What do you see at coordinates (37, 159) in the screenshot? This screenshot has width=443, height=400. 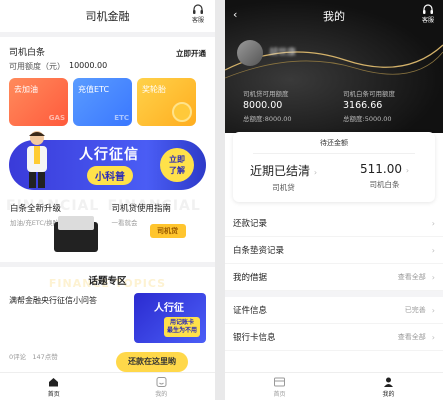 I see `person-illustration` at bounding box center [37, 159].